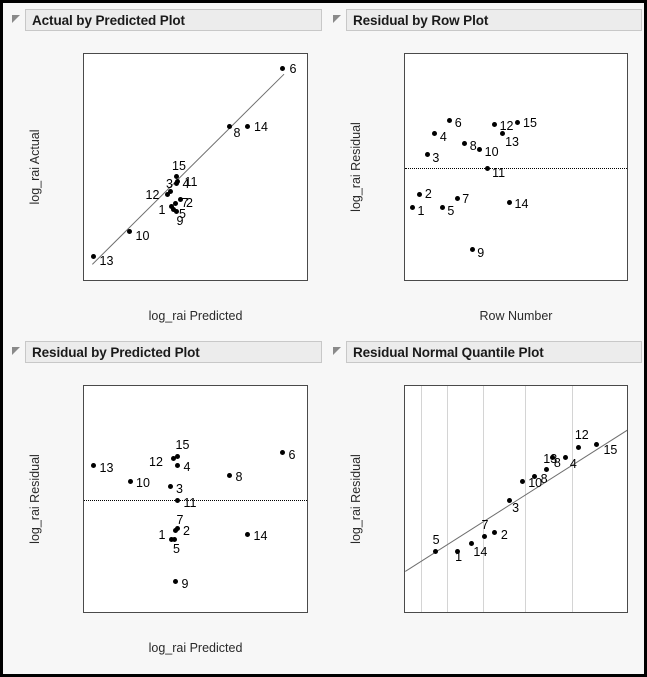 The image size is (647, 677). I want to click on data-point-label: 15, so click(179, 165).